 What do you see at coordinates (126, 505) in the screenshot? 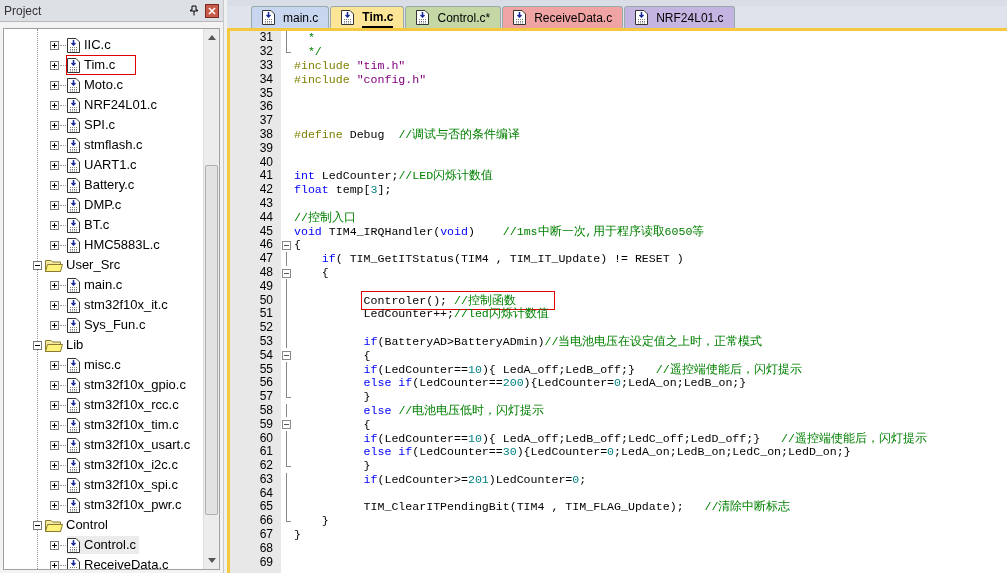
I see `file-tree-item: stm32f10x_pwr.c` at bounding box center [126, 505].